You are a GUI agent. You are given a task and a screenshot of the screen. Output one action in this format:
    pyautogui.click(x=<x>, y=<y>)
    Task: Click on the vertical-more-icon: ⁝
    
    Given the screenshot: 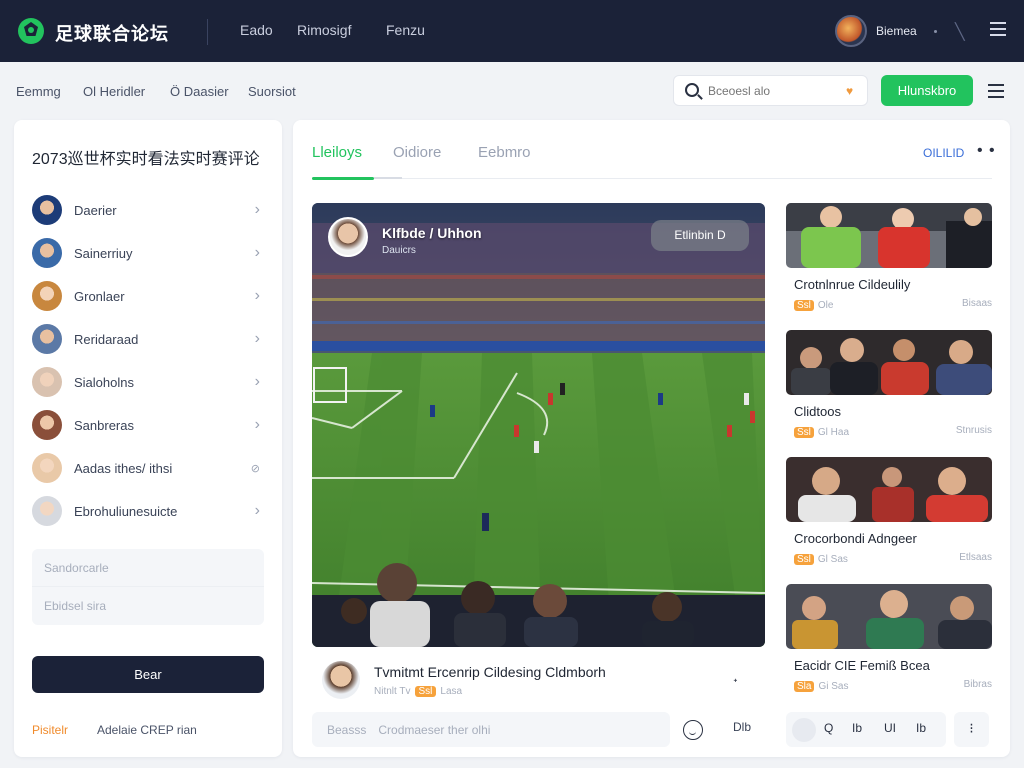 What is the action you would take?
    pyautogui.click(x=971, y=729)
    